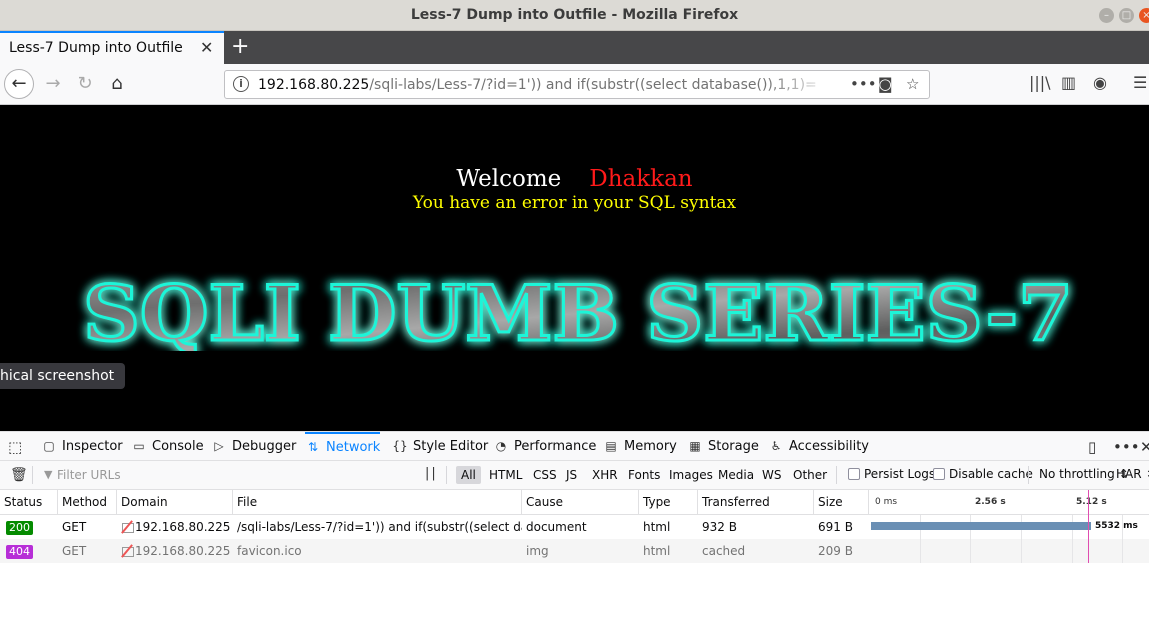 This screenshot has width=1149, height=617. I want to click on type-cell: html, so click(657, 551).